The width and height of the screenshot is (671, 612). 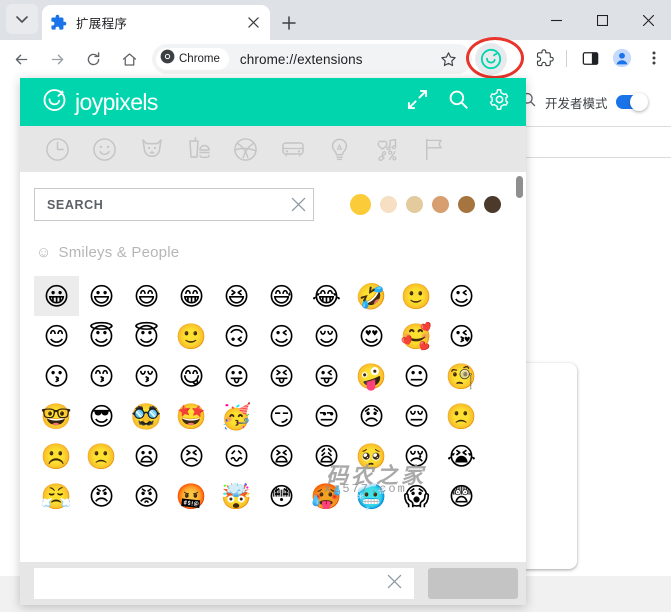 What do you see at coordinates (499, 102) in the screenshot?
I see `settings-gear-icon` at bounding box center [499, 102].